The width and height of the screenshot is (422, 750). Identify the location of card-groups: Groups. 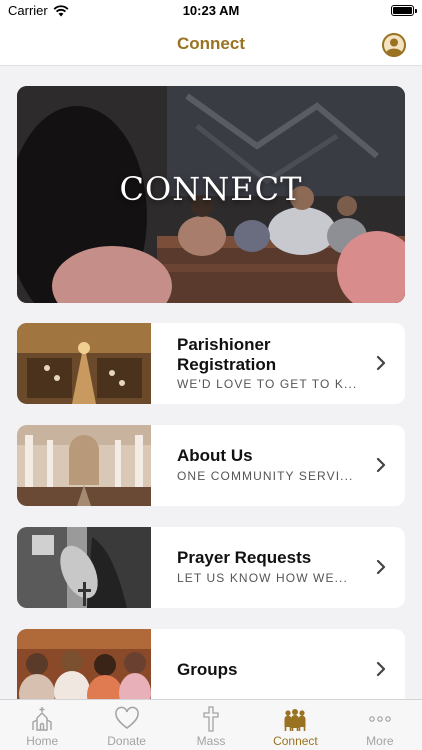
(211, 664).